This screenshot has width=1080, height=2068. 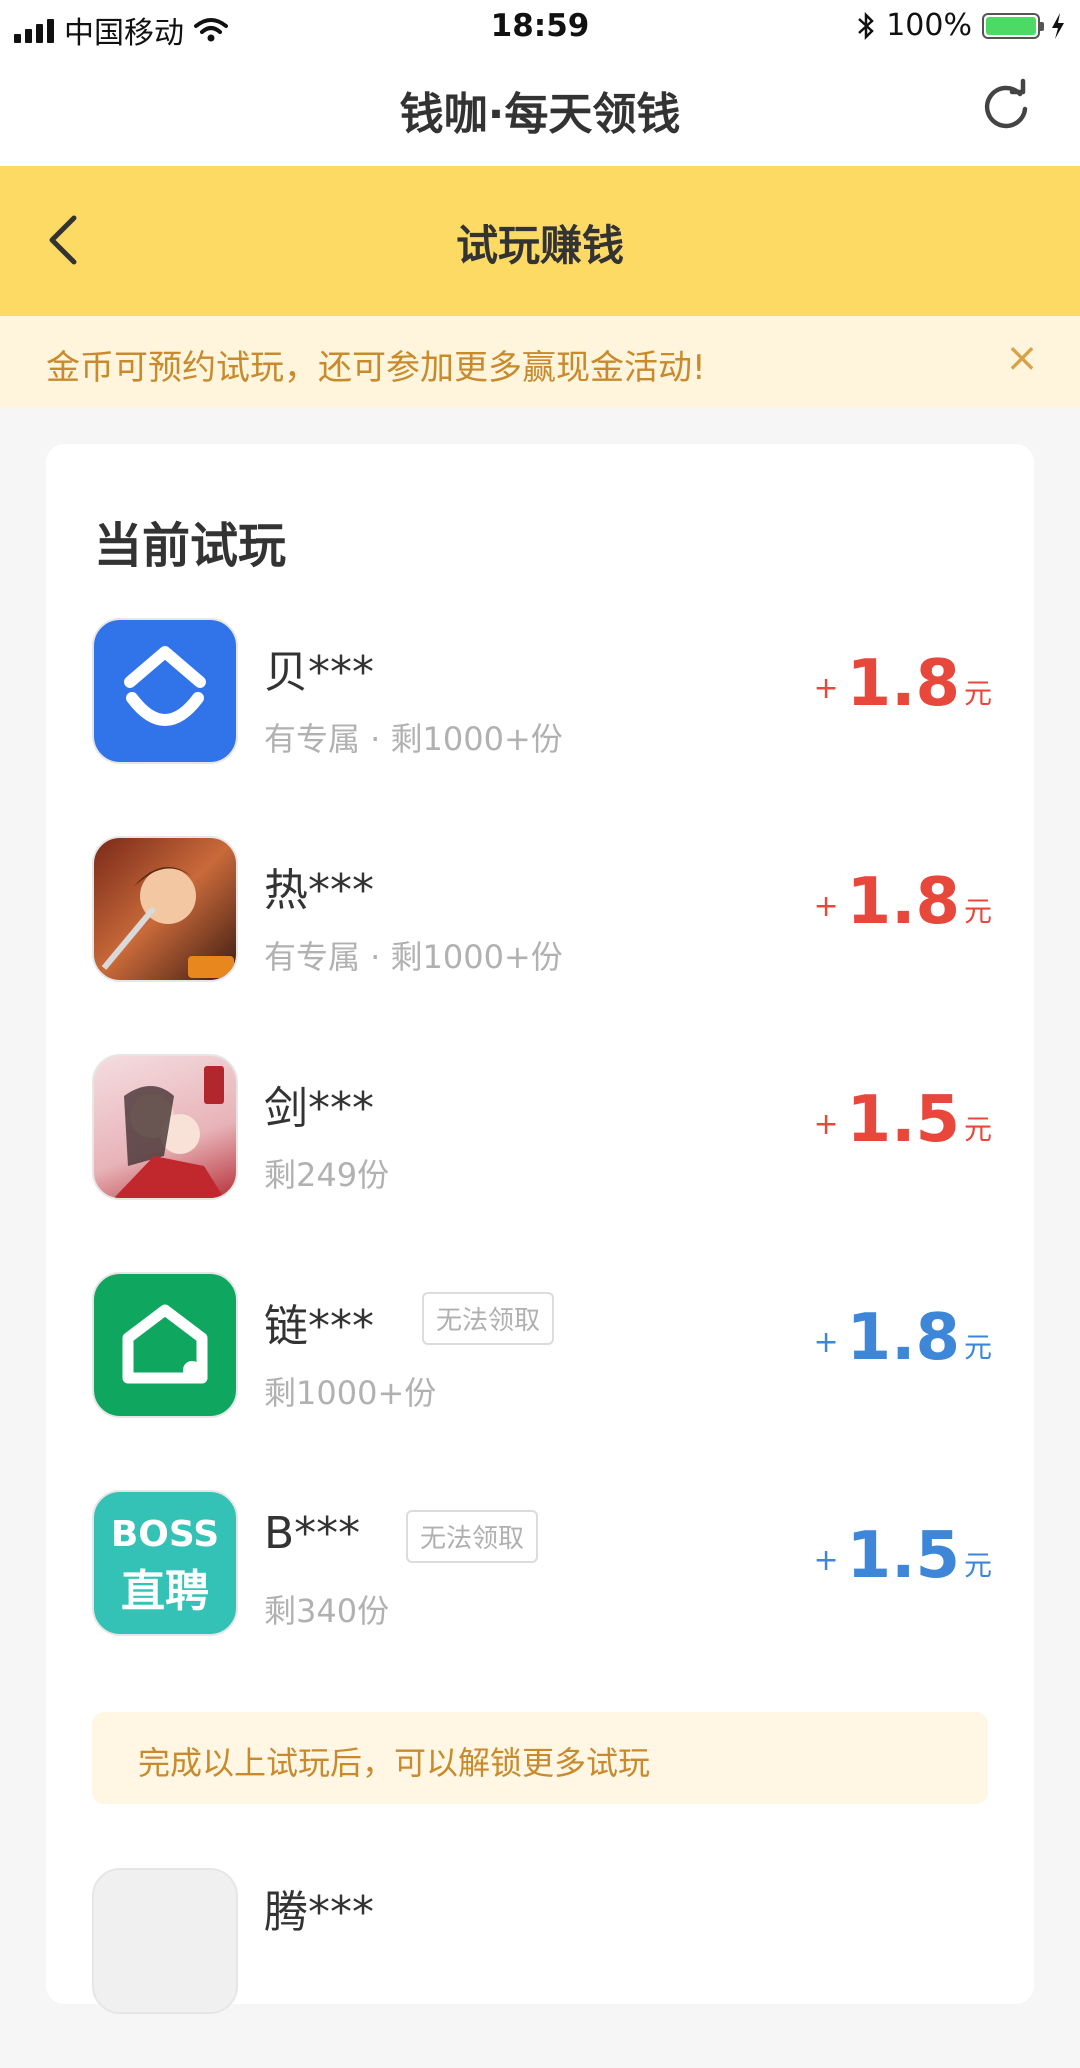 I want to click on list-item: 链*** 无法领取 剩1000+份 + 1.8 元, so click(x=542, y=1347).